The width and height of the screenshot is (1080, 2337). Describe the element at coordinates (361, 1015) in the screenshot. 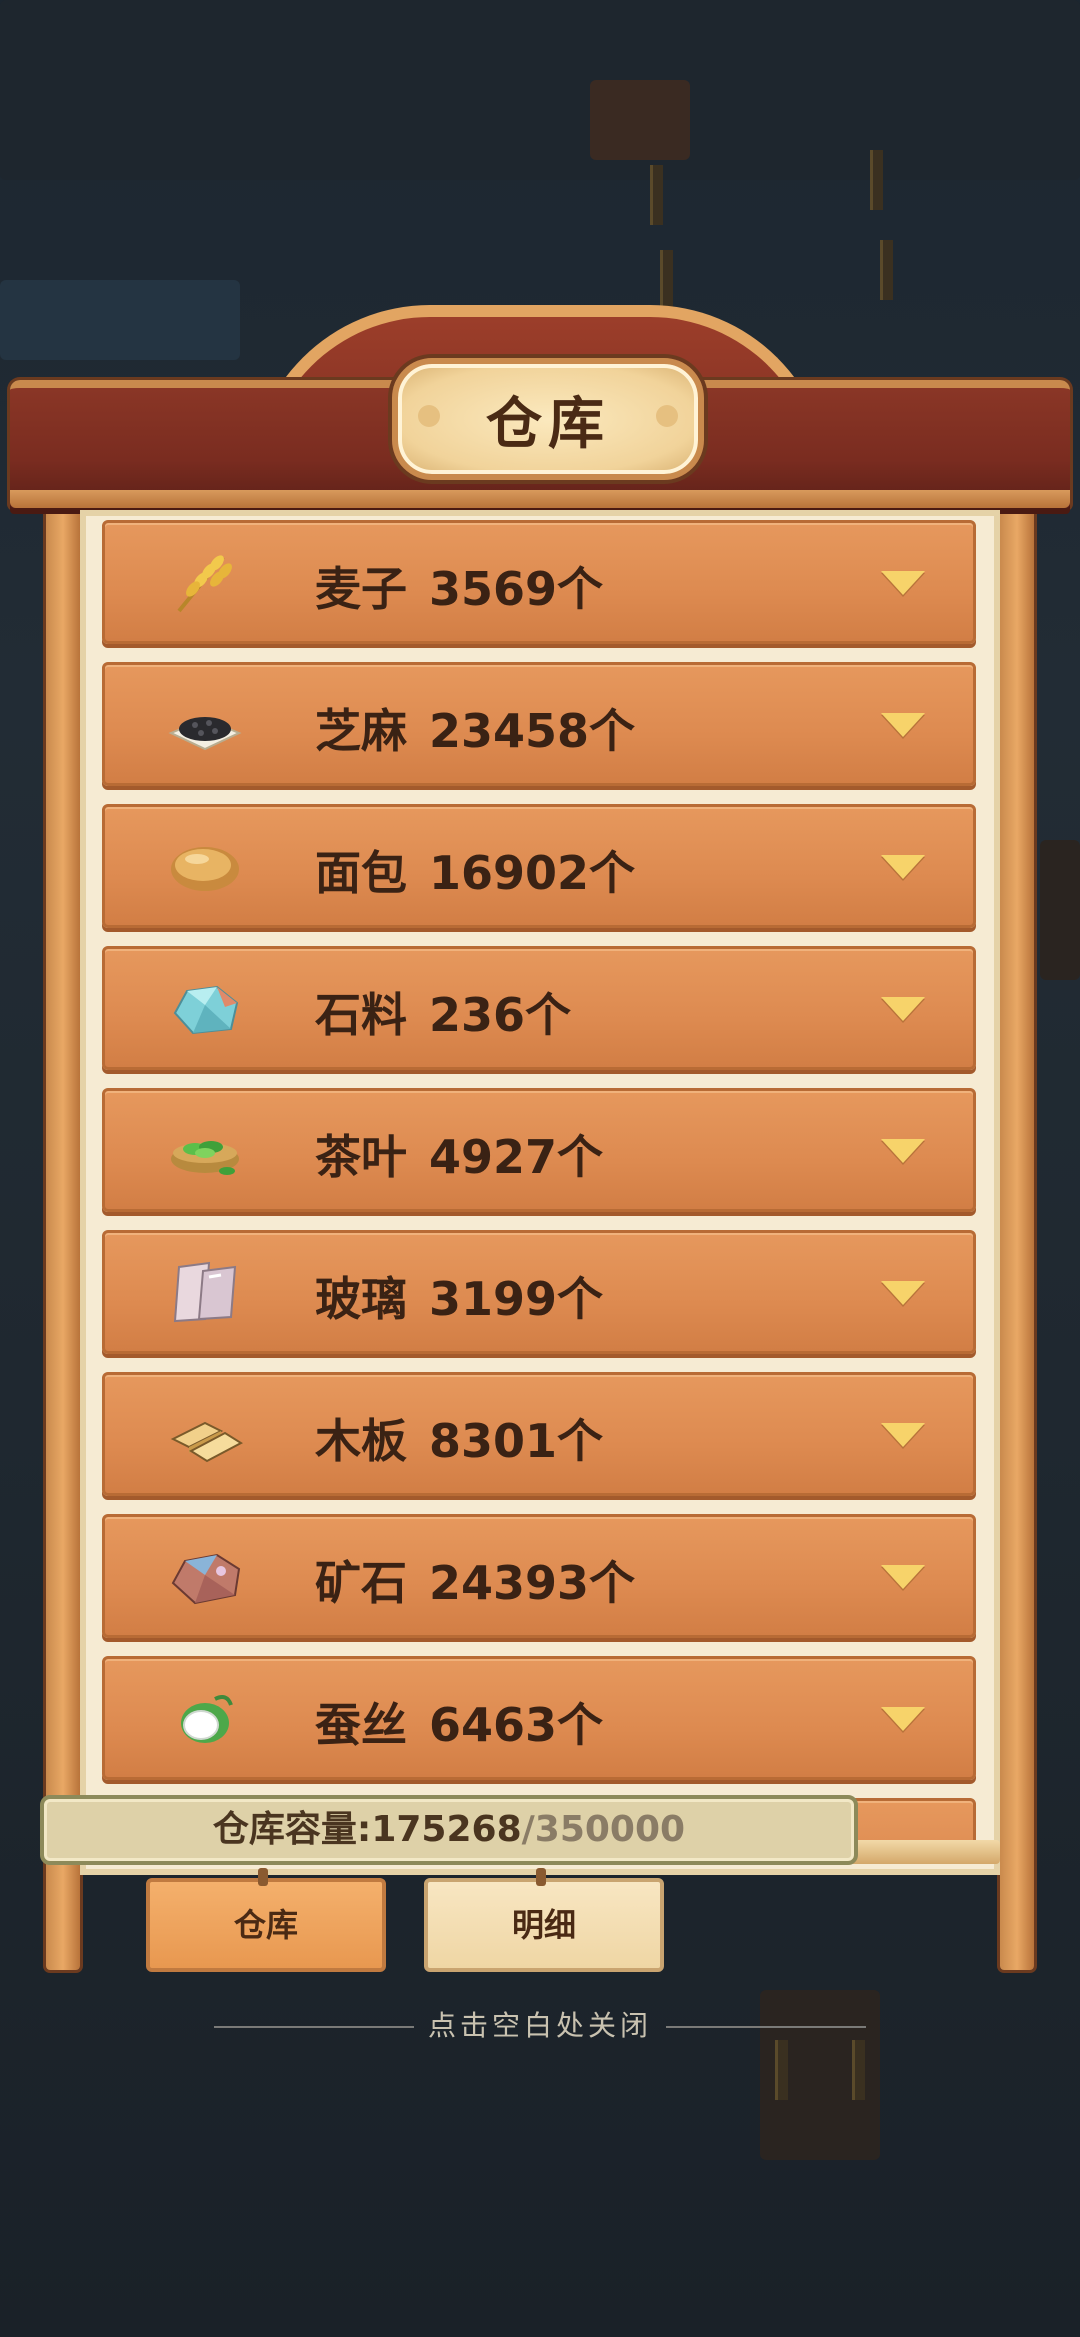

I see `item-name: 石料` at that location.